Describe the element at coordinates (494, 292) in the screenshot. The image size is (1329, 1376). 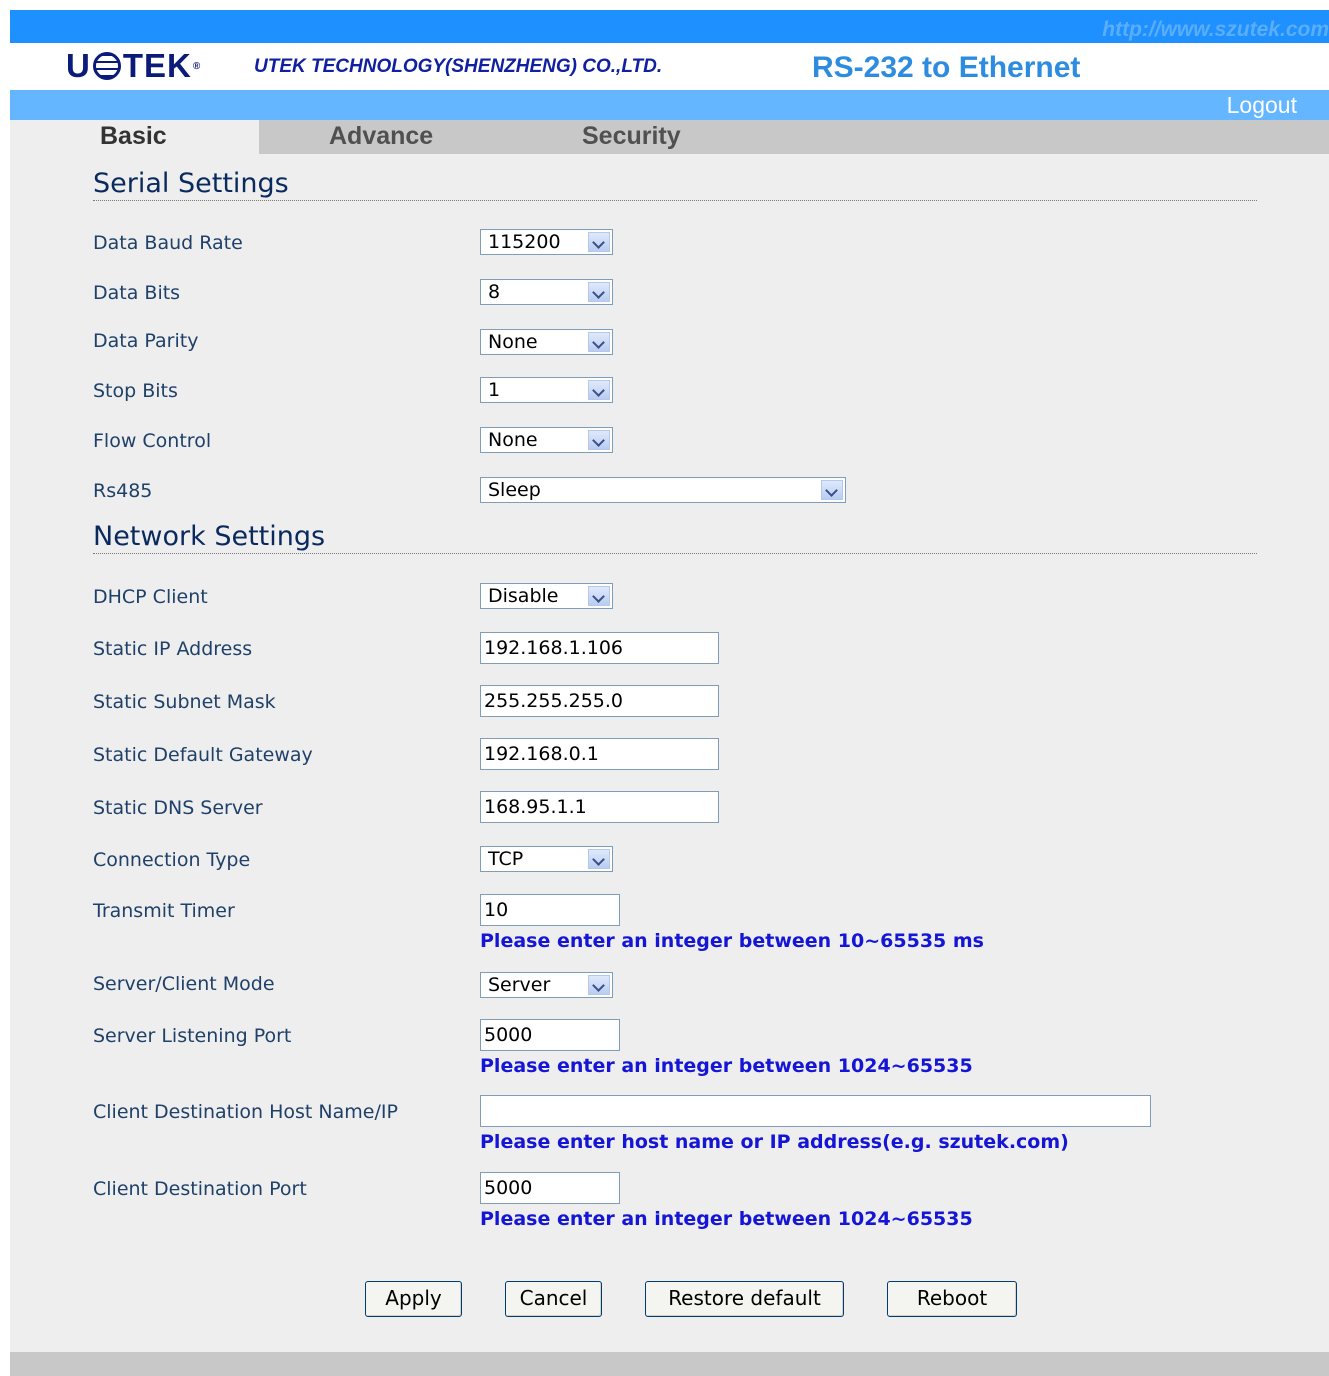
I see `data-bits-value: 8` at that location.